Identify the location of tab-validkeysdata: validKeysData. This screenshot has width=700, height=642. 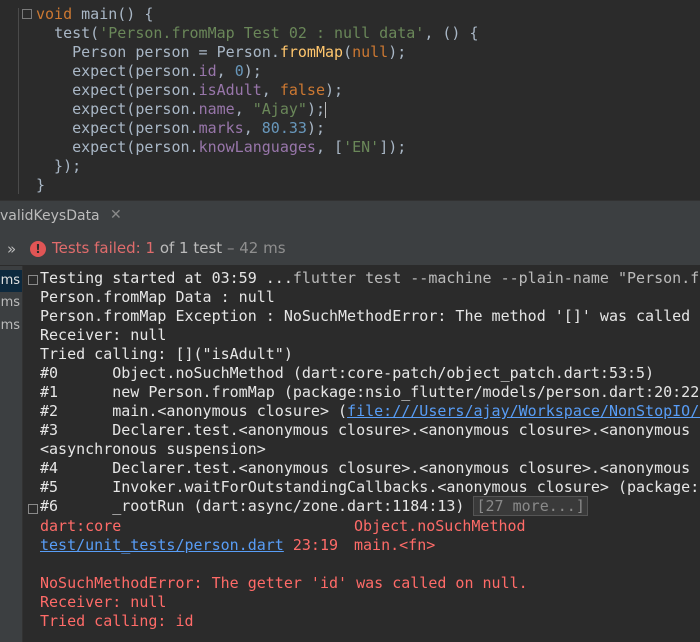
(50, 216).